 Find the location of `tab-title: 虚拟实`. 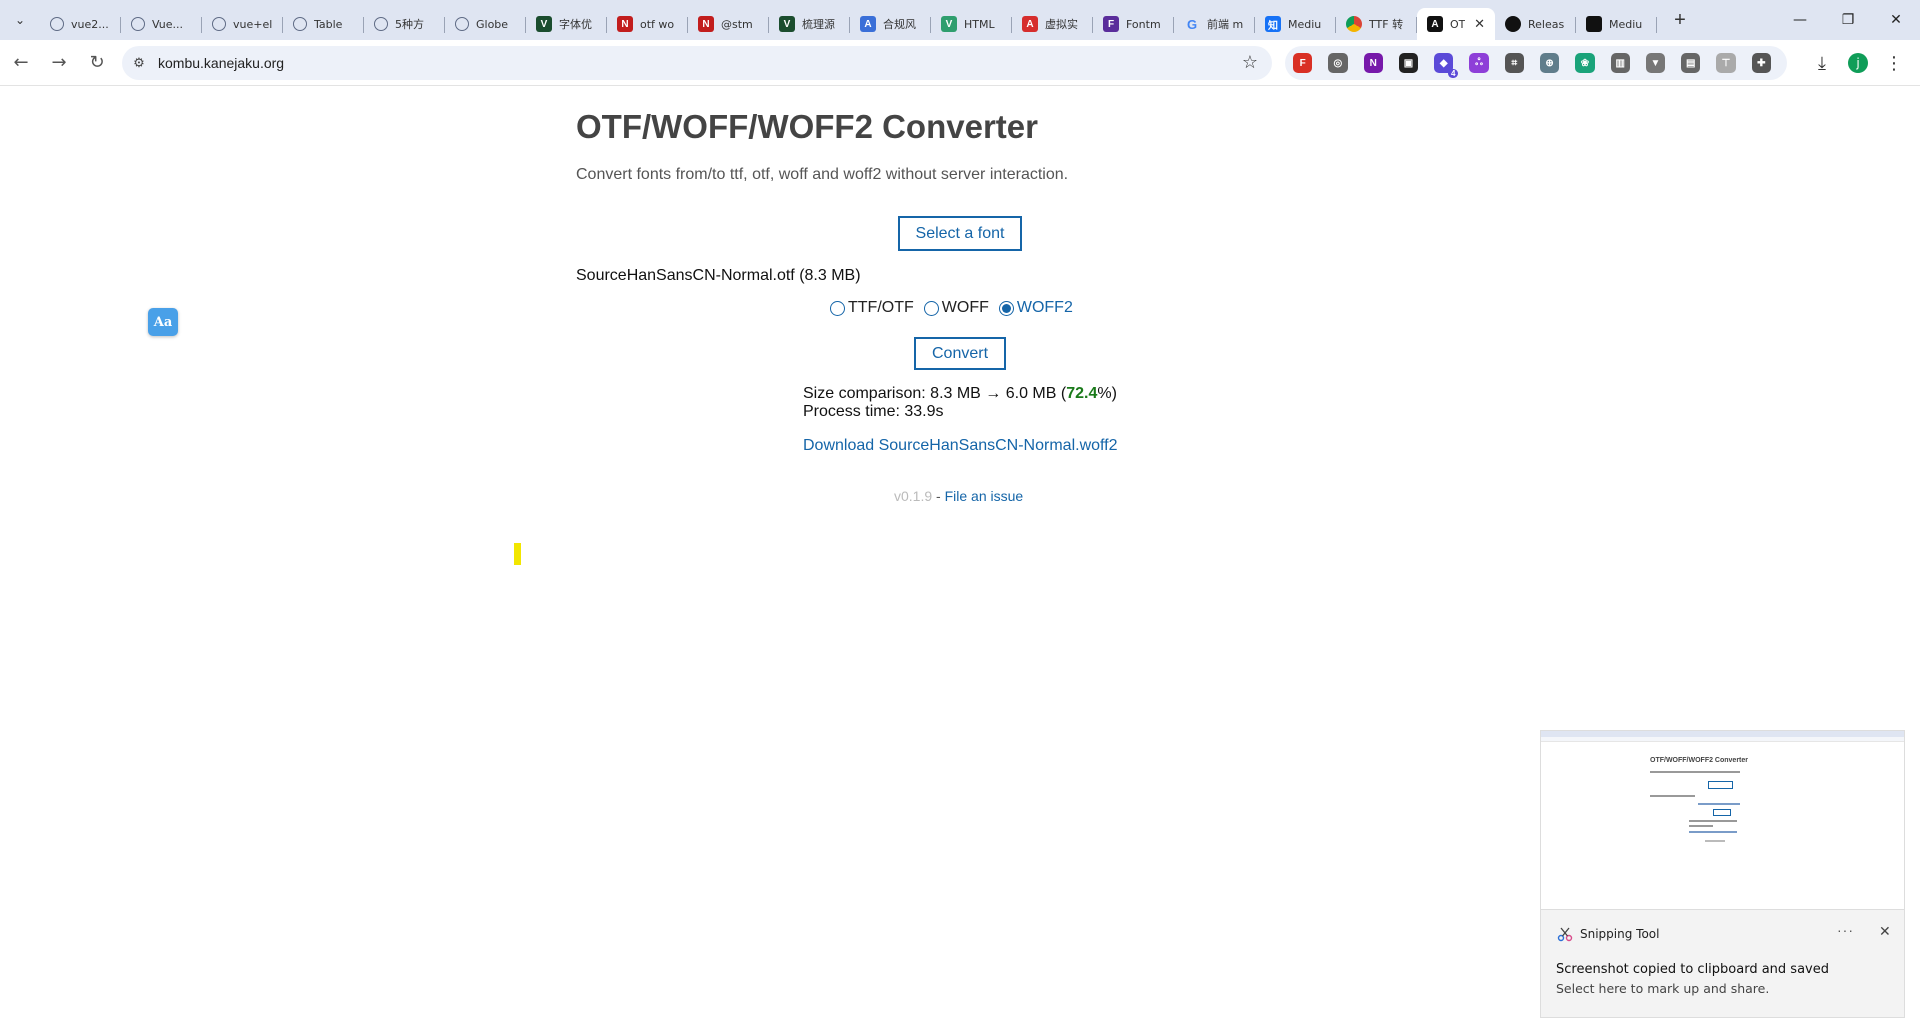

tab-title: 虚拟实 is located at coordinates (1061, 24).